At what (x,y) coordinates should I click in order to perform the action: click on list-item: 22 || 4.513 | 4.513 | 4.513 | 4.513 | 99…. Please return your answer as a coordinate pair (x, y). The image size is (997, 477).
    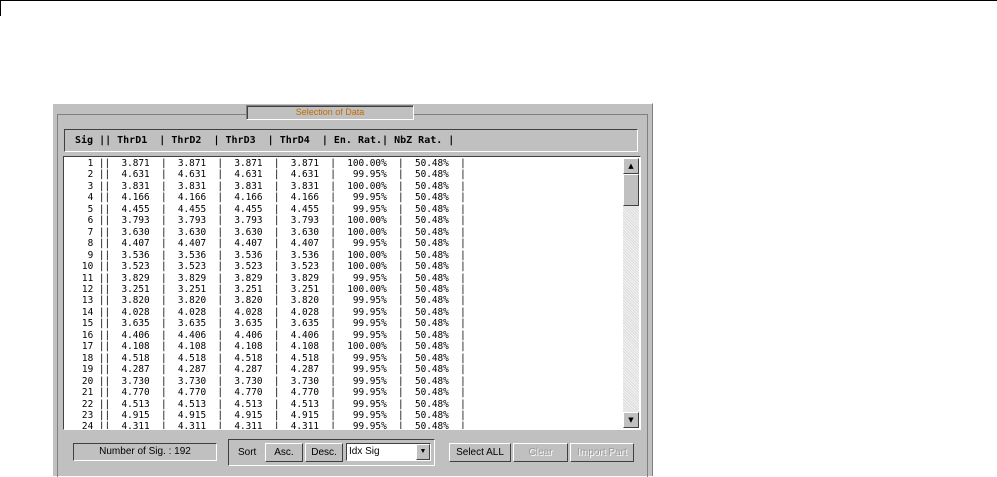
    Looking at the image, I should click on (265, 404).